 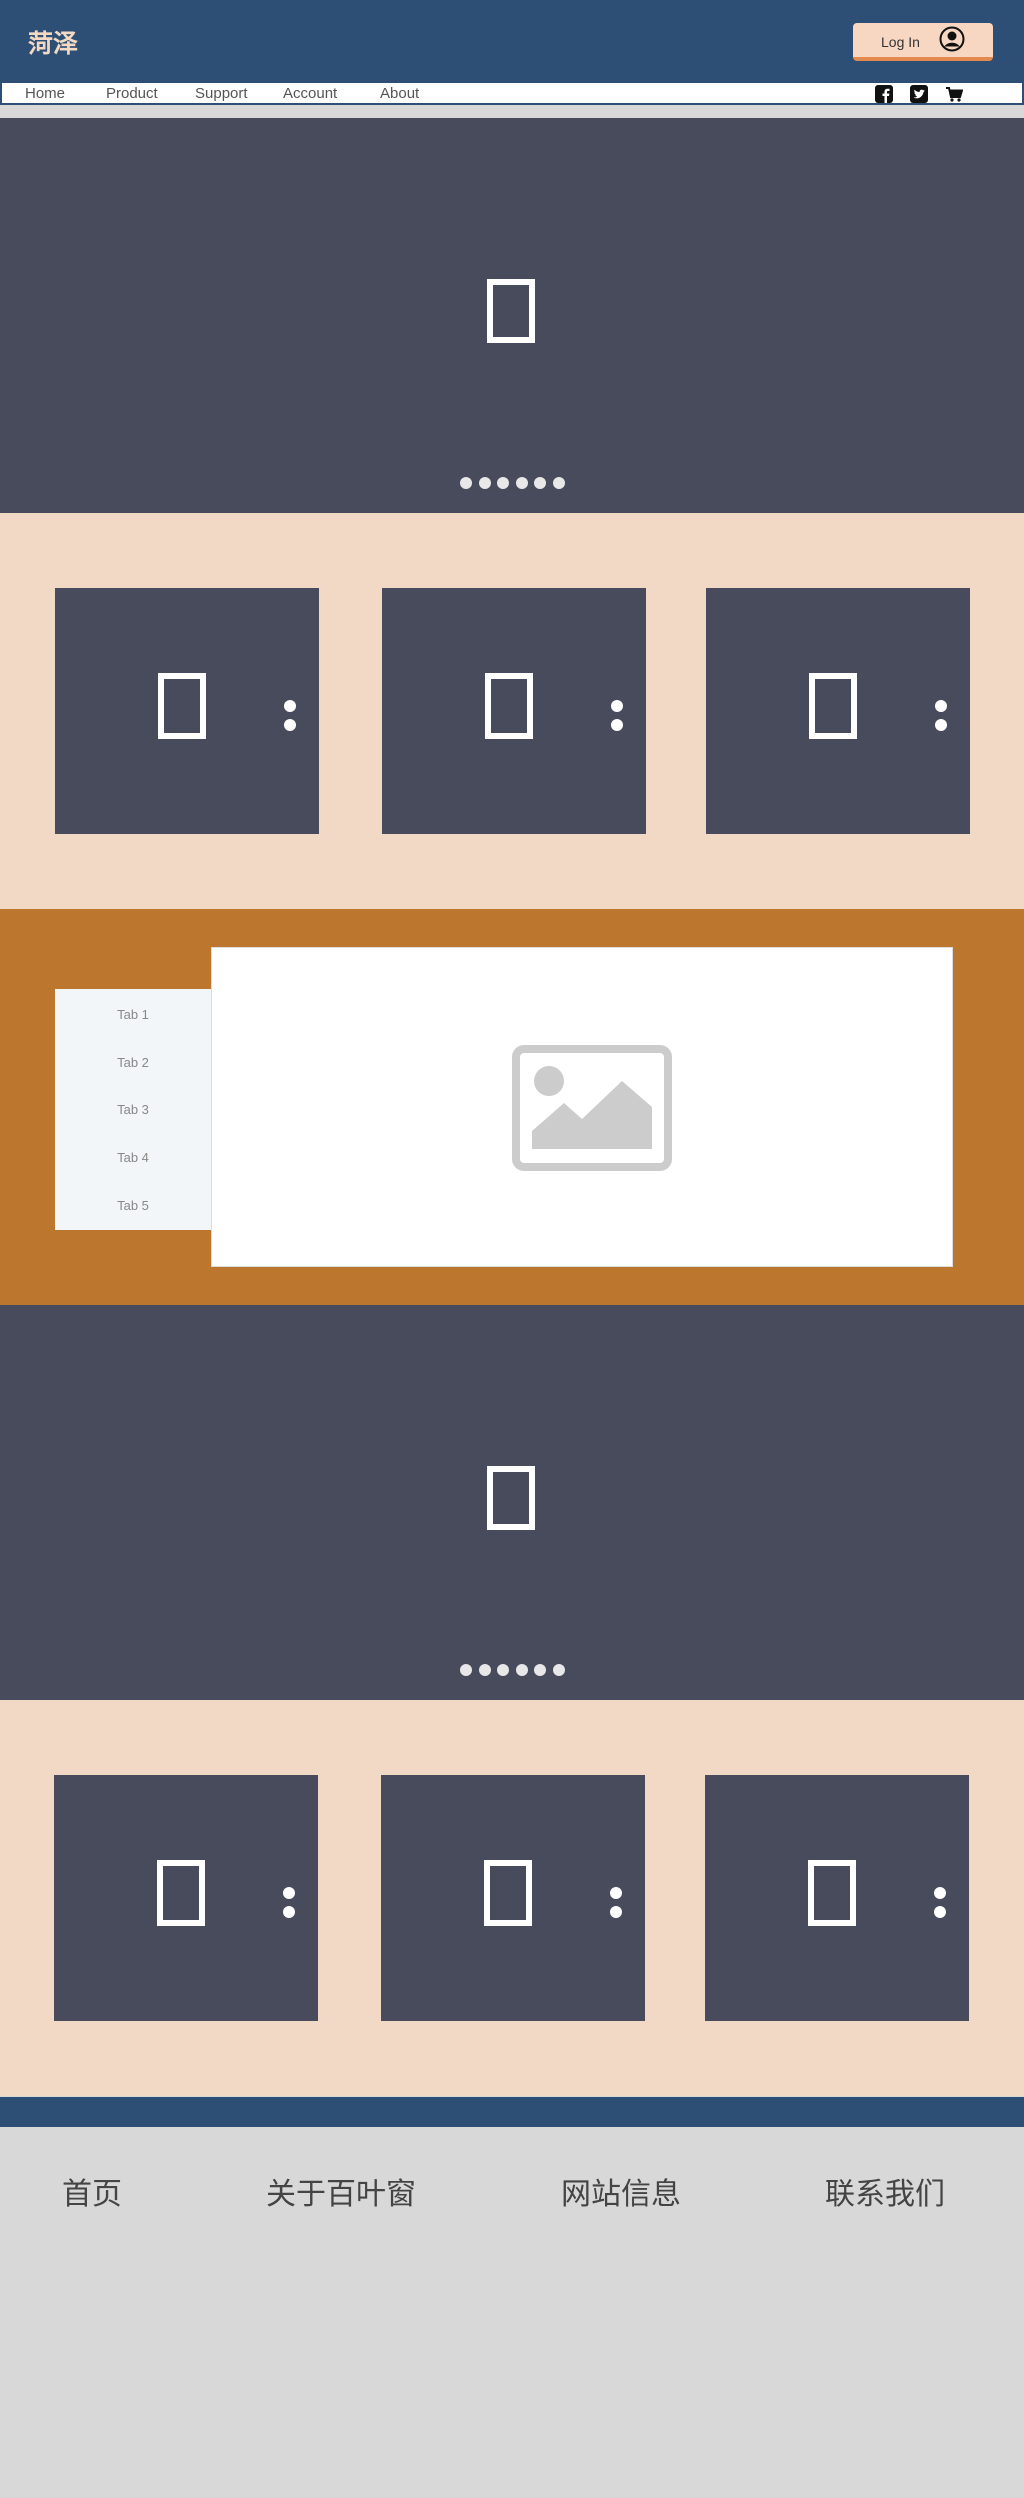 I want to click on footer-divider, so click(x=512, y=2112).